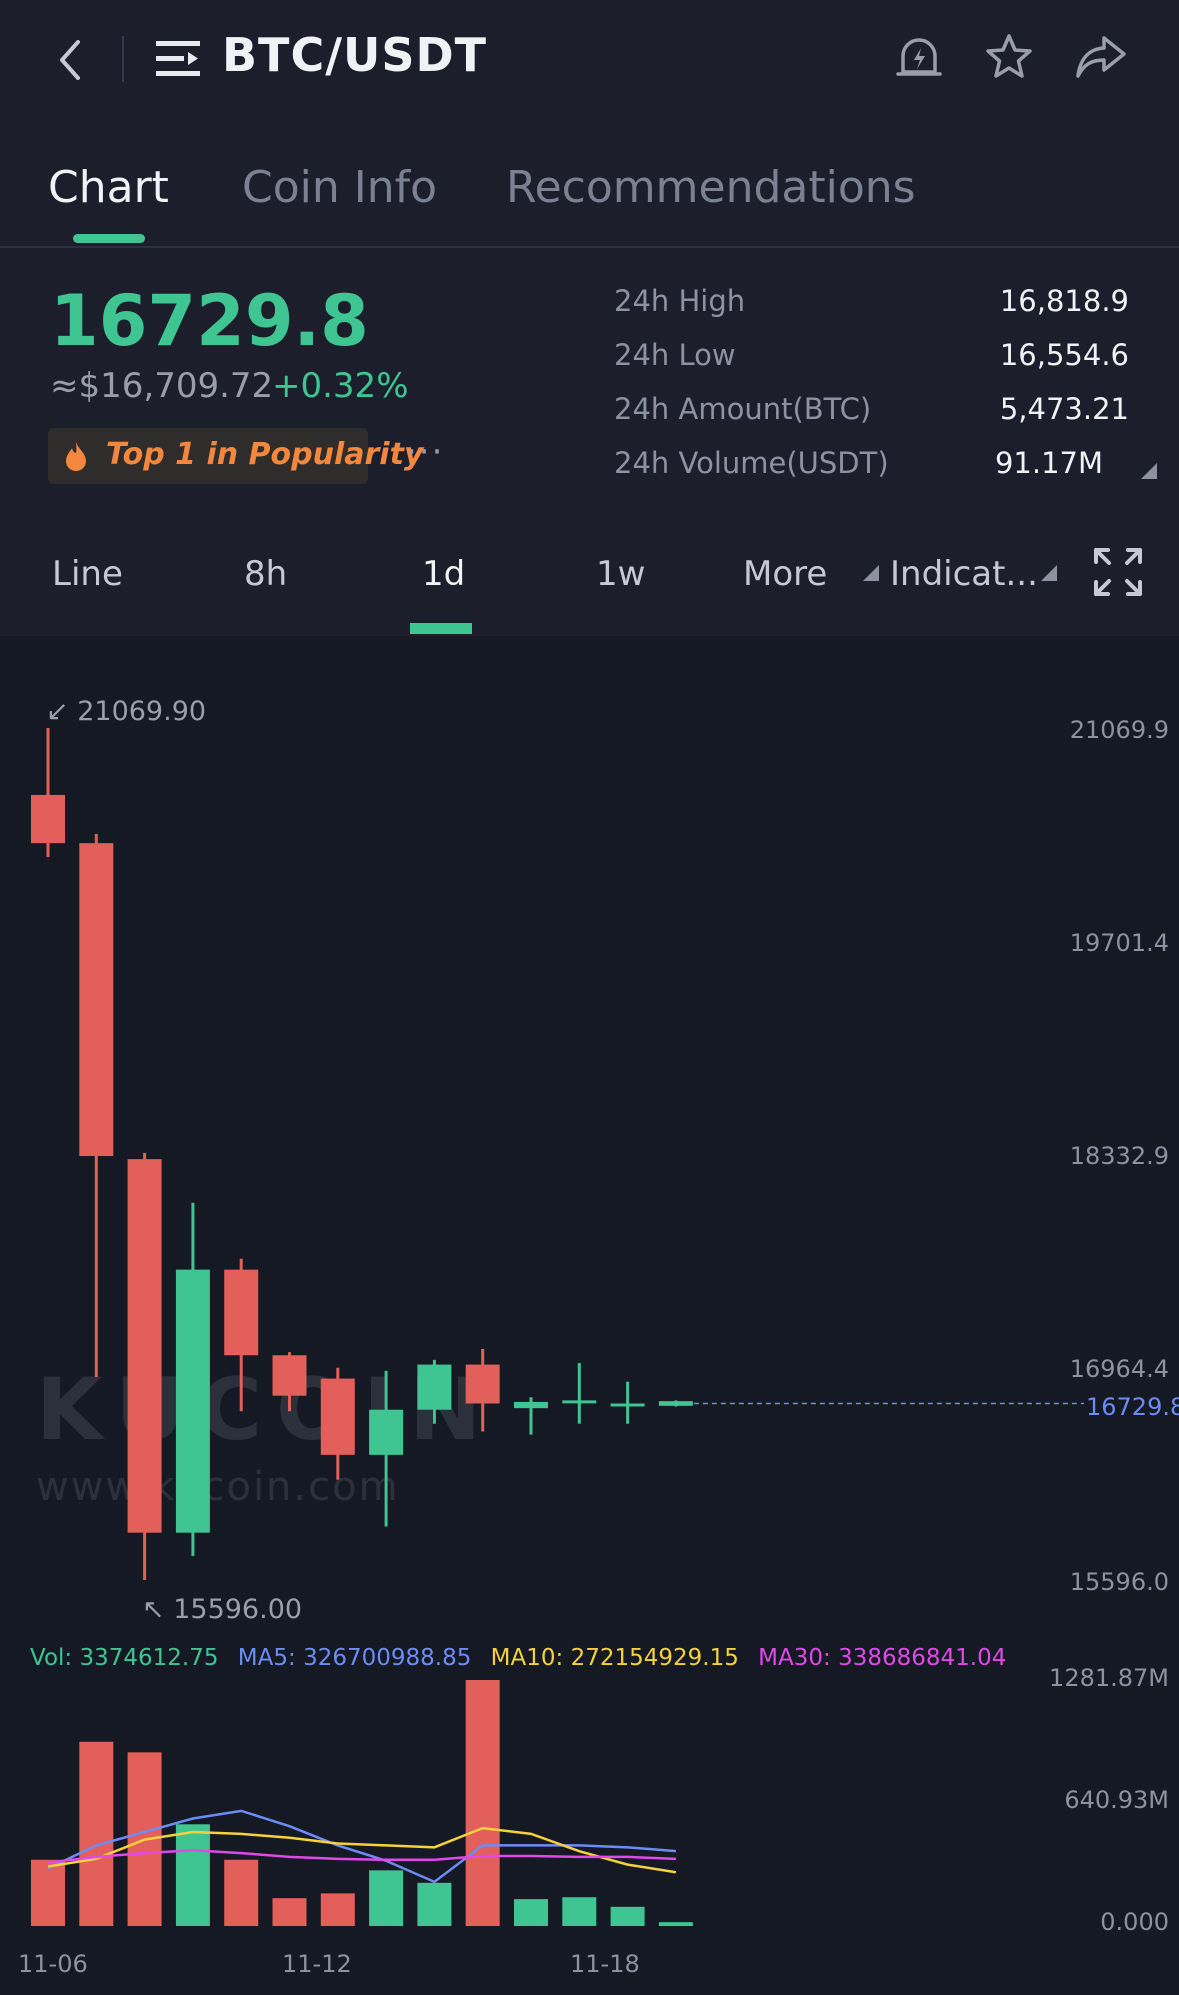 The width and height of the screenshot is (1179, 1995). I want to click on legend-vol: Vol: 3374612.75, so click(124, 1658).